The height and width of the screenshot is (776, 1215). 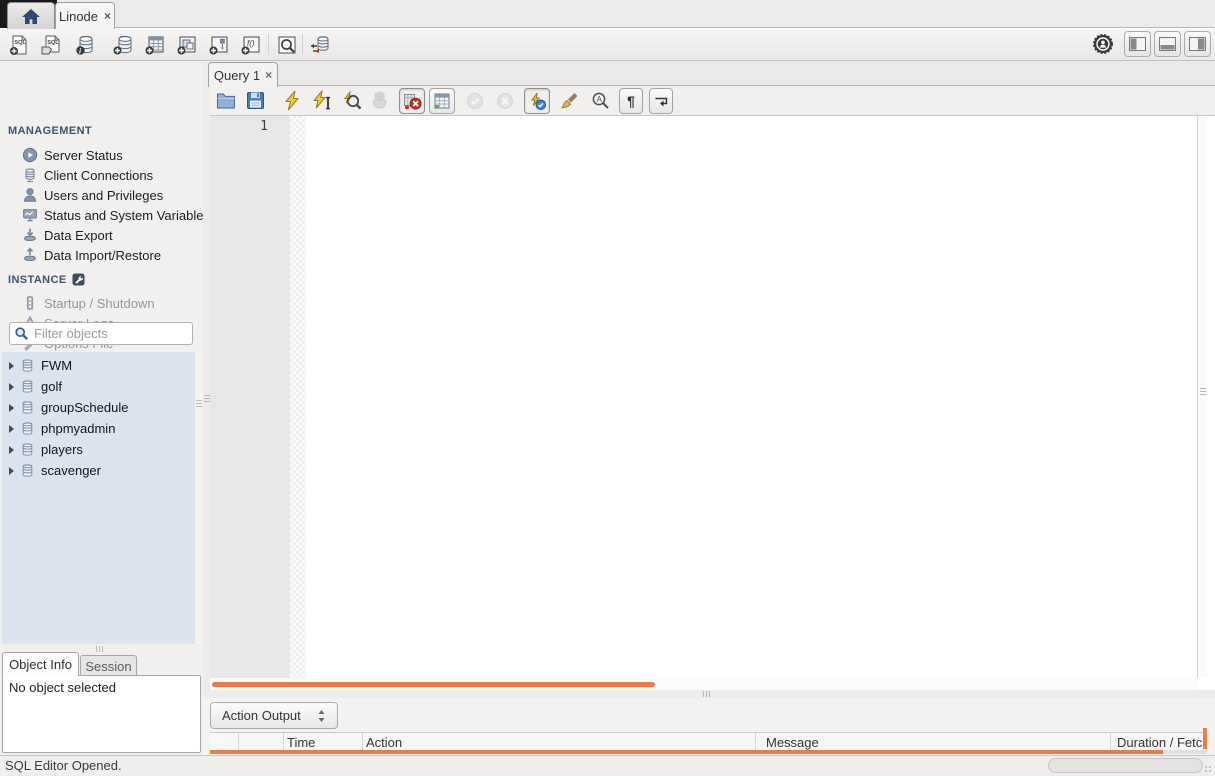 I want to click on toggle-left-sidebar-button, so click(x=1137, y=44).